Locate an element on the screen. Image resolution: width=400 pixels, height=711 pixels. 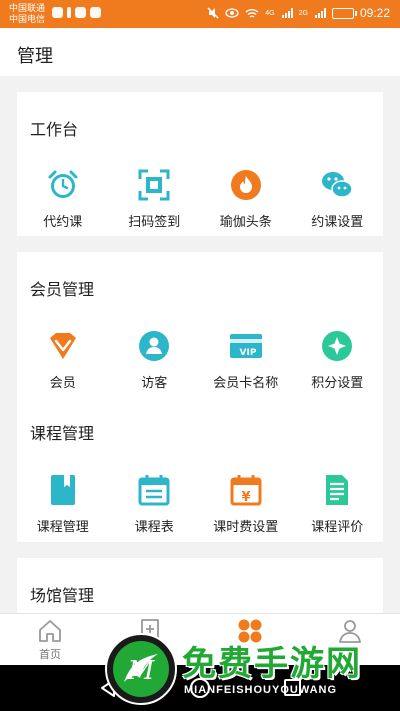
grid-item-label: 会员 is located at coordinates (62, 382).